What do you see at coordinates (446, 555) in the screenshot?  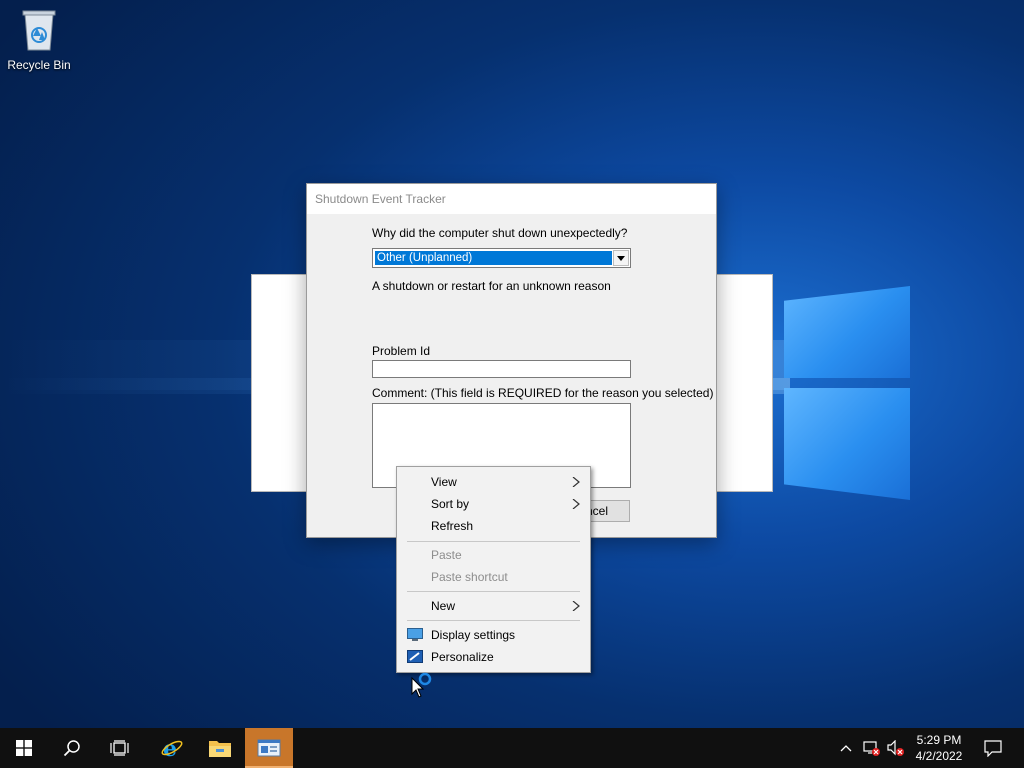 I see `menu-item-label: Paste` at bounding box center [446, 555].